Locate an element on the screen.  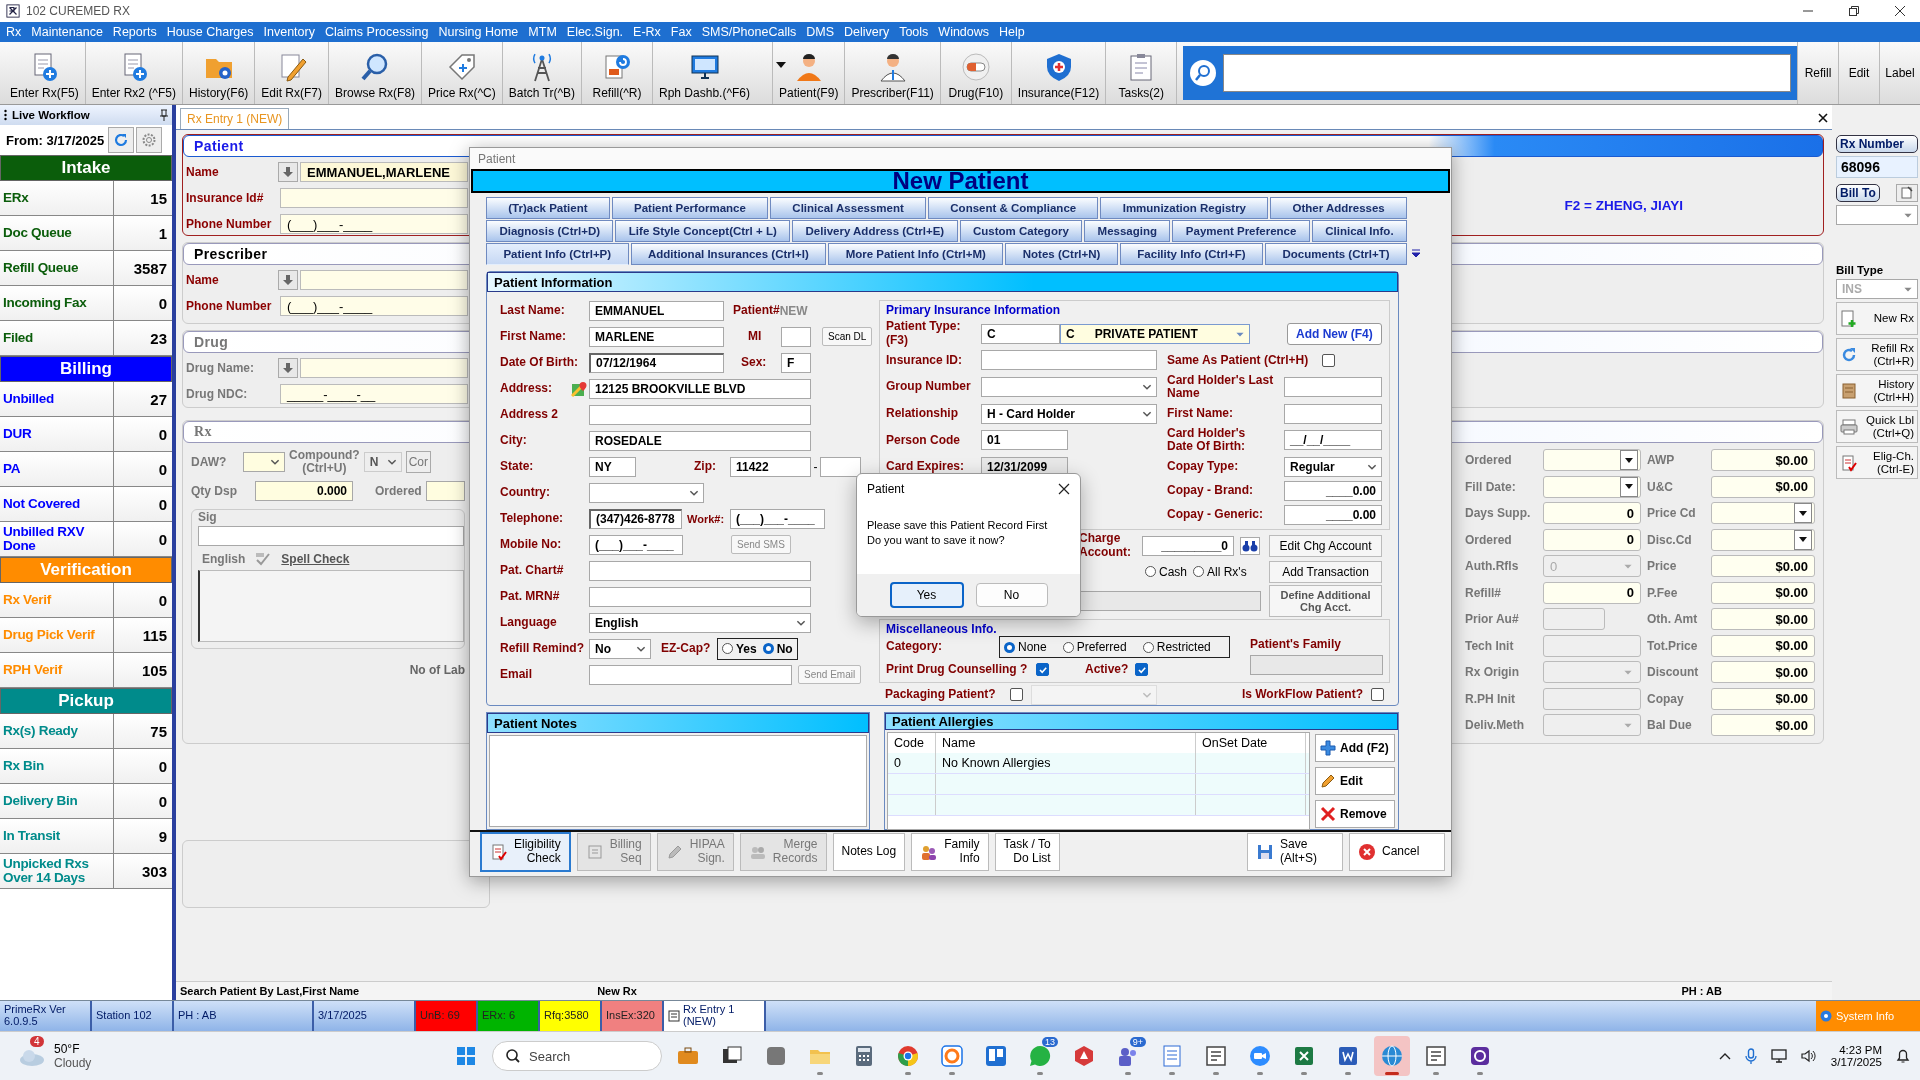
text-field: F is located at coordinates (796, 362).